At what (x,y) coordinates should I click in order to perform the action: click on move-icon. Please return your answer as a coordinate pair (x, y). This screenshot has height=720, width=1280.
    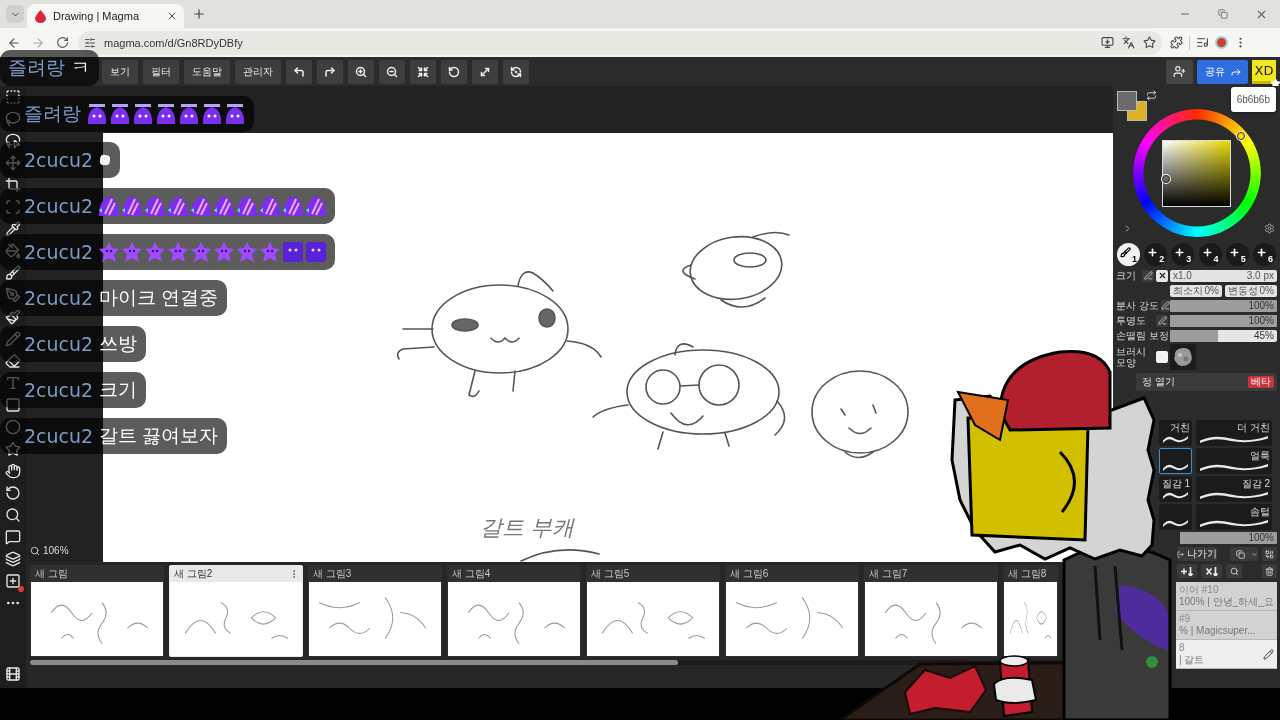
    Looking at the image, I should click on (13, 163).